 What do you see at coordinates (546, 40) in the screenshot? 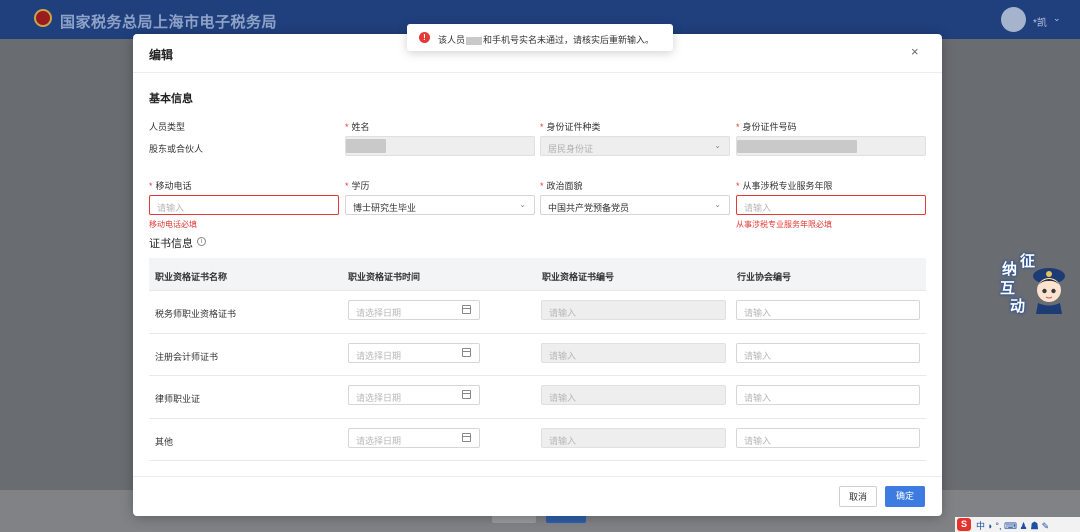
I see `toast-message: 该人员 和手机号实名未通过，请核实后重新输入。` at bounding box center [546, 40].